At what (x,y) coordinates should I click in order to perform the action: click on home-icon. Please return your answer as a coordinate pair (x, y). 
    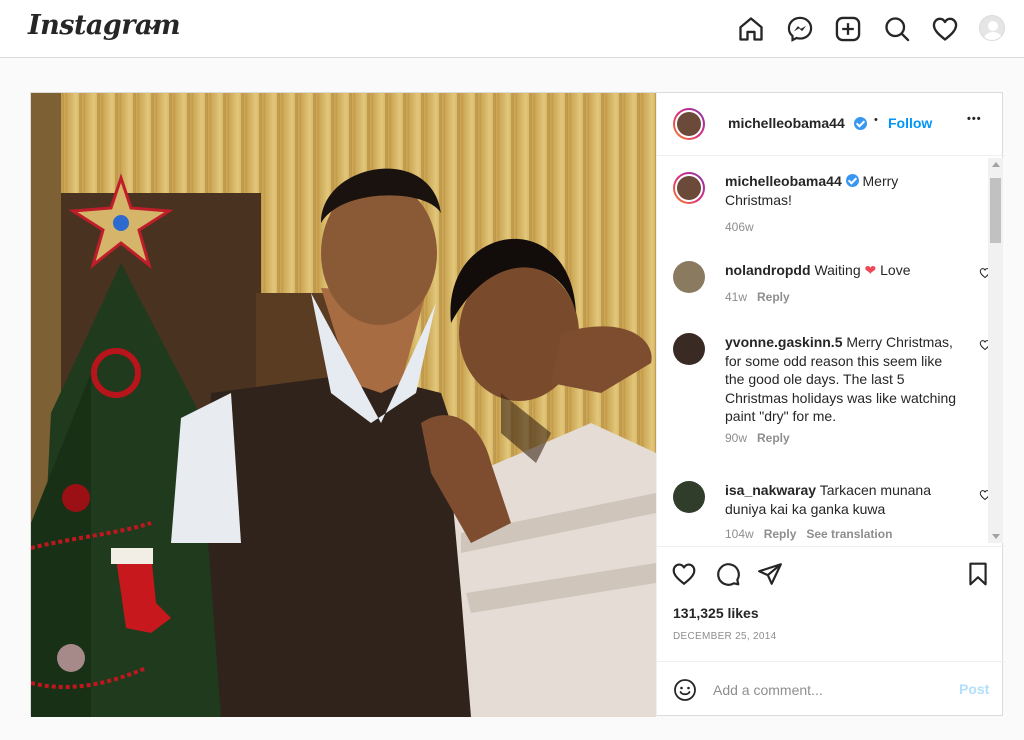
    Looking at the image, I should click on (751, 29).